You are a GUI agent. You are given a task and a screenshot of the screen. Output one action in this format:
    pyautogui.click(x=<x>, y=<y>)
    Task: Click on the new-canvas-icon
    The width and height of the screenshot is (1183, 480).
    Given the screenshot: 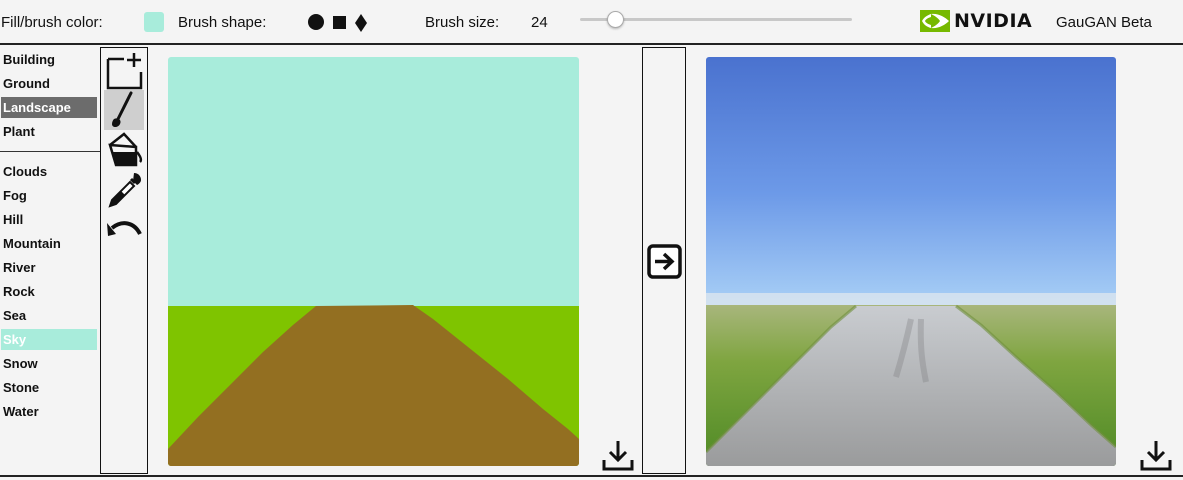 What is the action you would take?
    pyautogui.click(x=124, y=70)
    